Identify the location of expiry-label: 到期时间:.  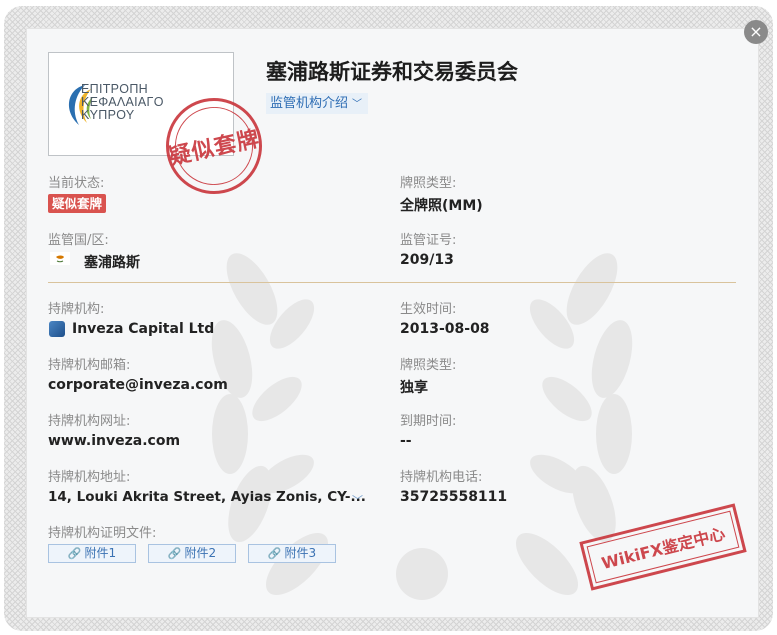
(428, 421).